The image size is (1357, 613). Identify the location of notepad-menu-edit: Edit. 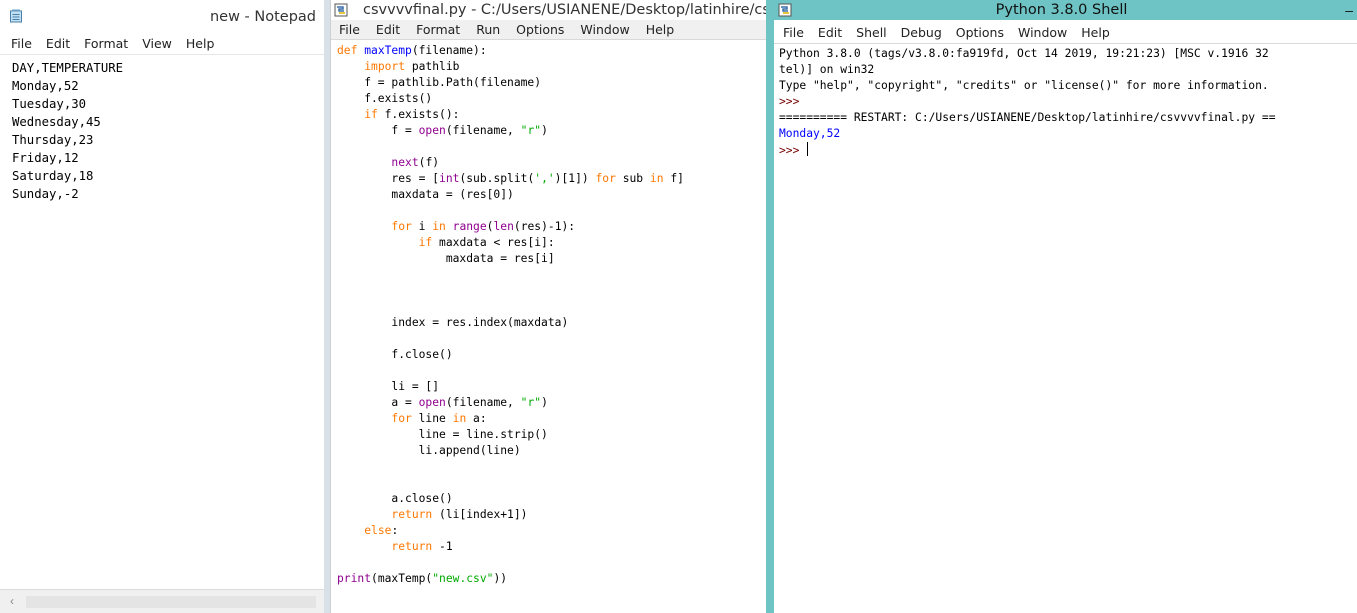
(58, 43).